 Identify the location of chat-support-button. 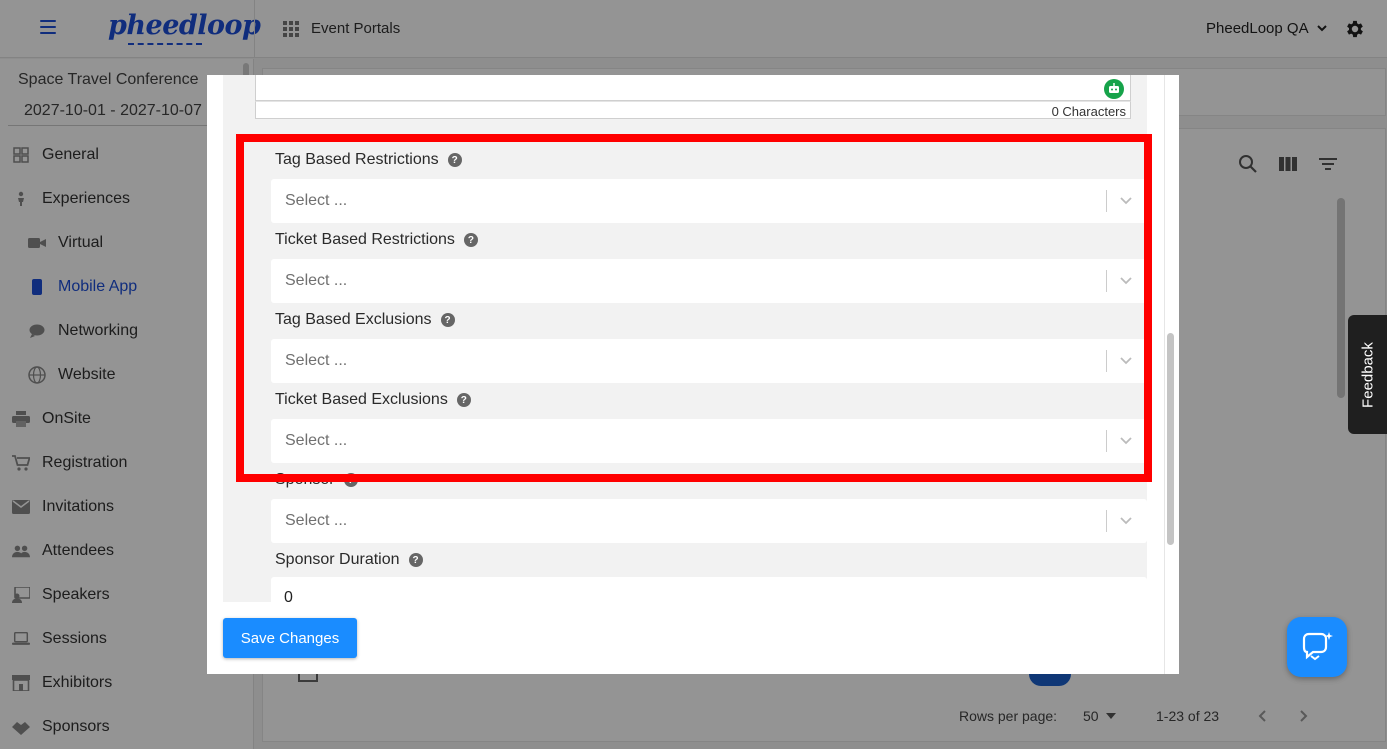
(1317, 647).